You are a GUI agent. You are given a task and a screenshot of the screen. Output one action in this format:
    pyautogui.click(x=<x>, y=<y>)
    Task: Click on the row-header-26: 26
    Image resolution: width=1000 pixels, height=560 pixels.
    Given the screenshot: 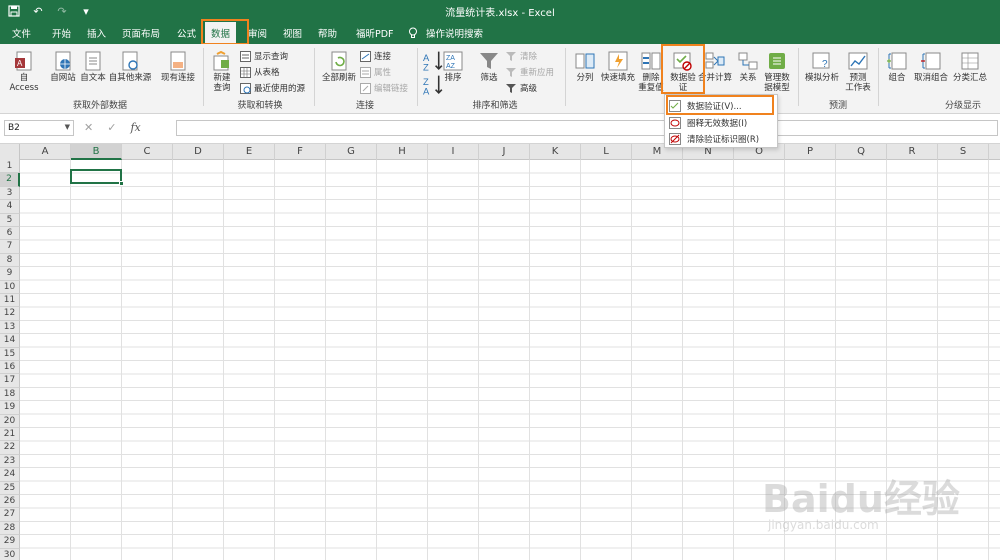 What is the action you would take?
    pyautogui.click(x=10, y=502)
    